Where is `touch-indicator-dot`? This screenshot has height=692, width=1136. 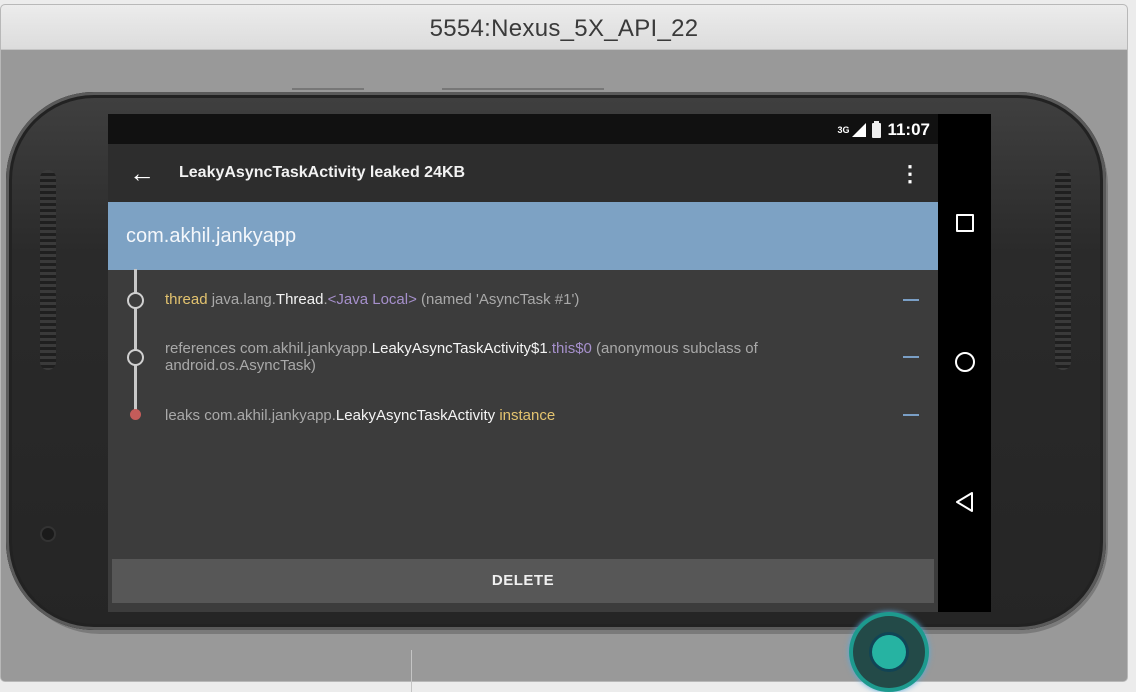 touch-indicator-dot is located at coordinates (889, 652).